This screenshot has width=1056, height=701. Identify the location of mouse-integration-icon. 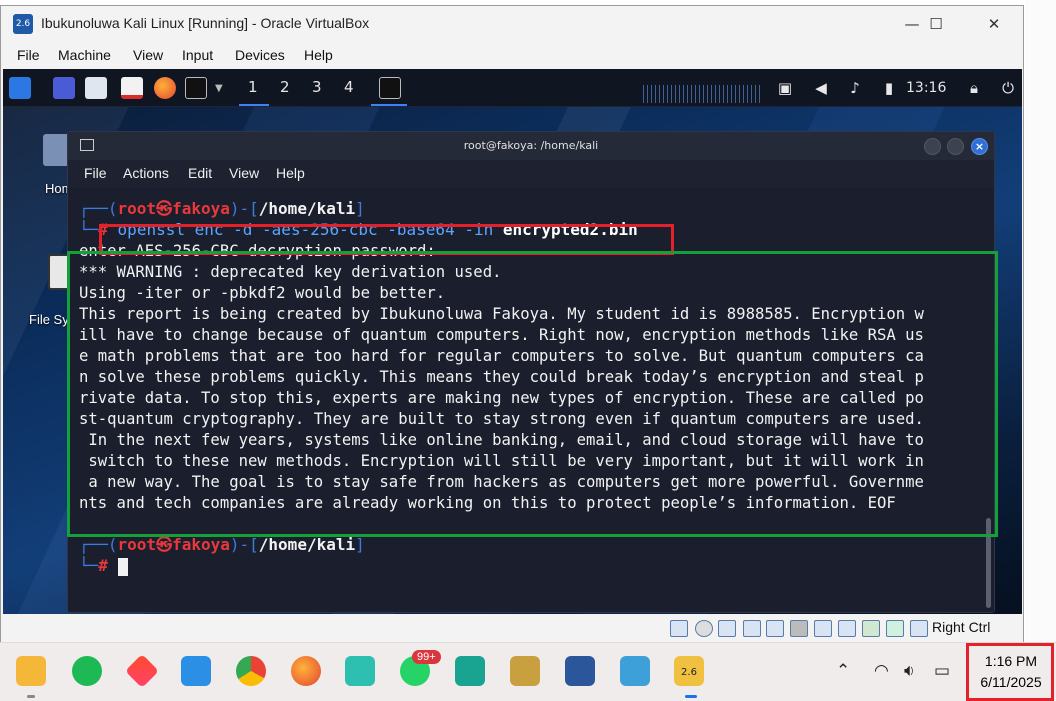
(895, 628).